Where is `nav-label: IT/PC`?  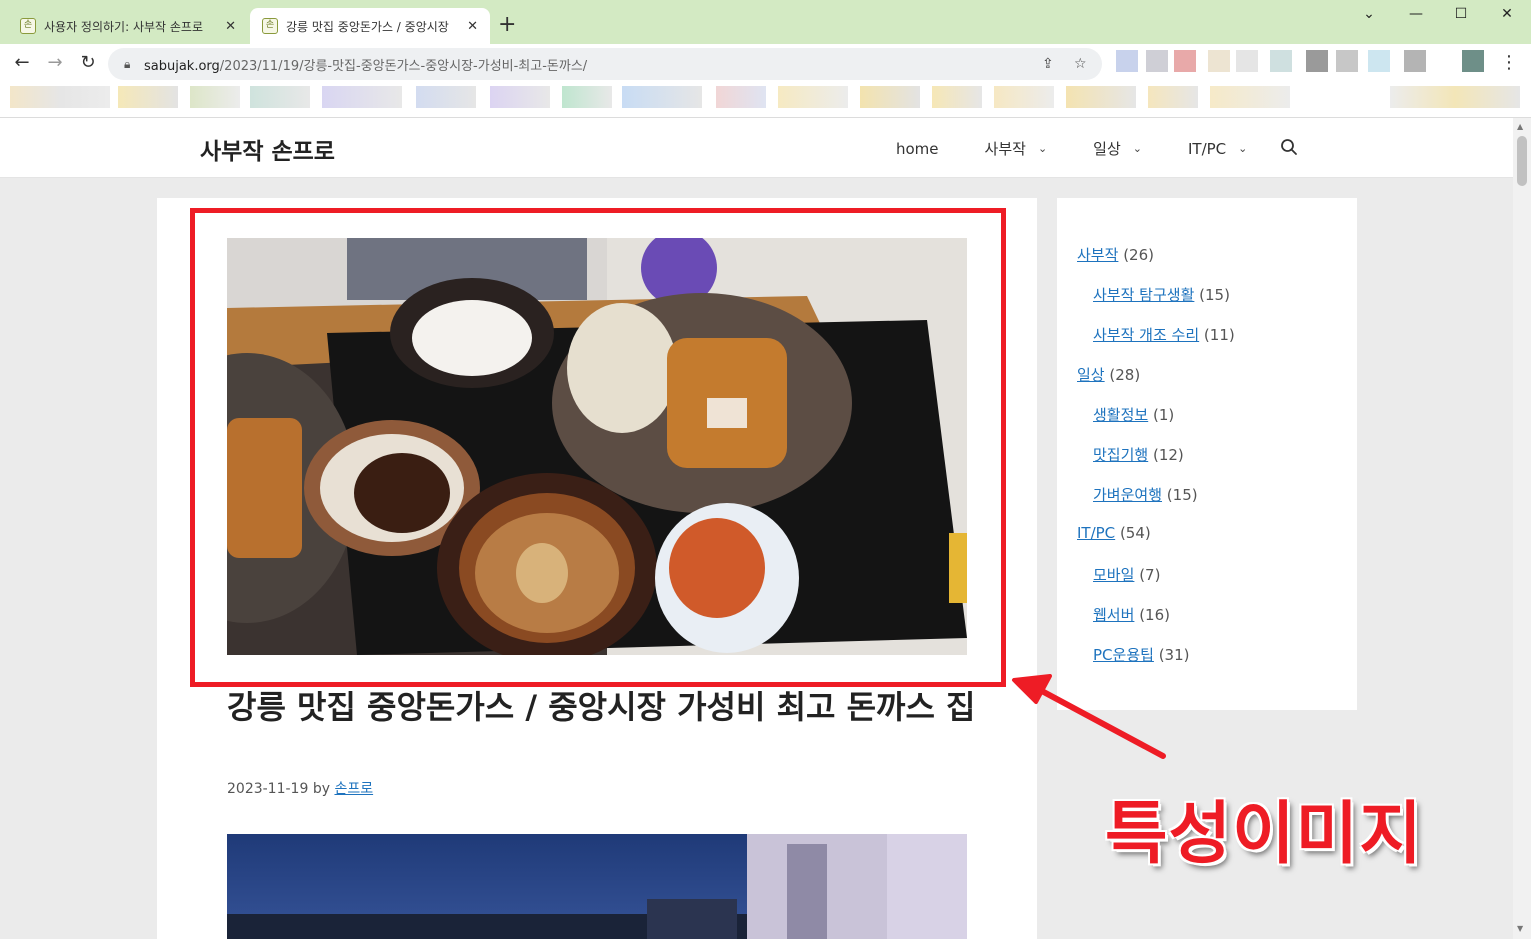
nav-label: IT/PC is located at coordinates (1207, 148).